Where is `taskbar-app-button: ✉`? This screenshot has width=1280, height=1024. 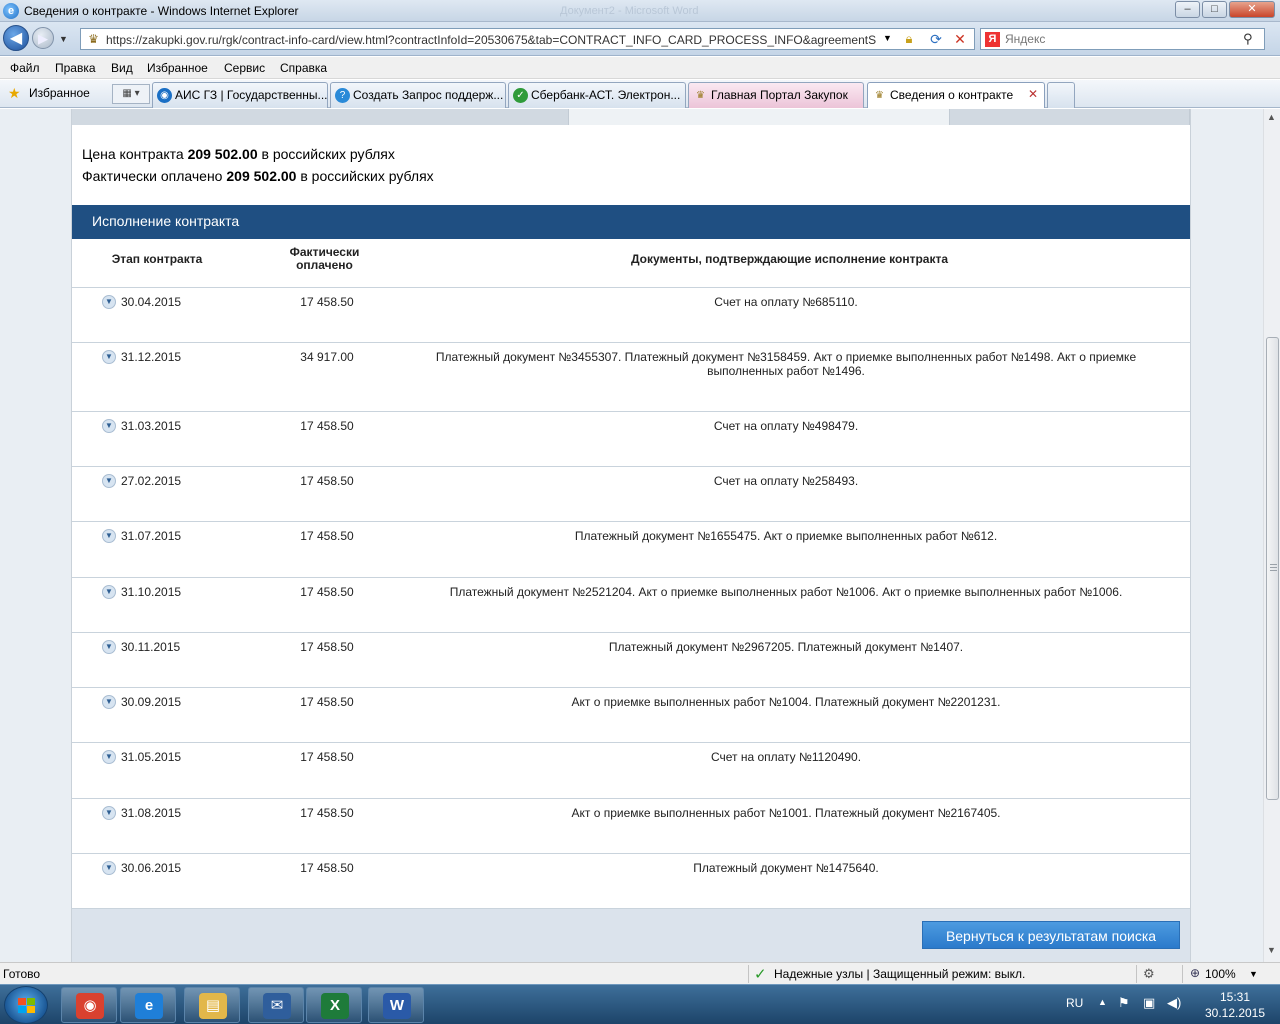 taskbar-app-button: ✉ is located at coordinates (276, 1005).